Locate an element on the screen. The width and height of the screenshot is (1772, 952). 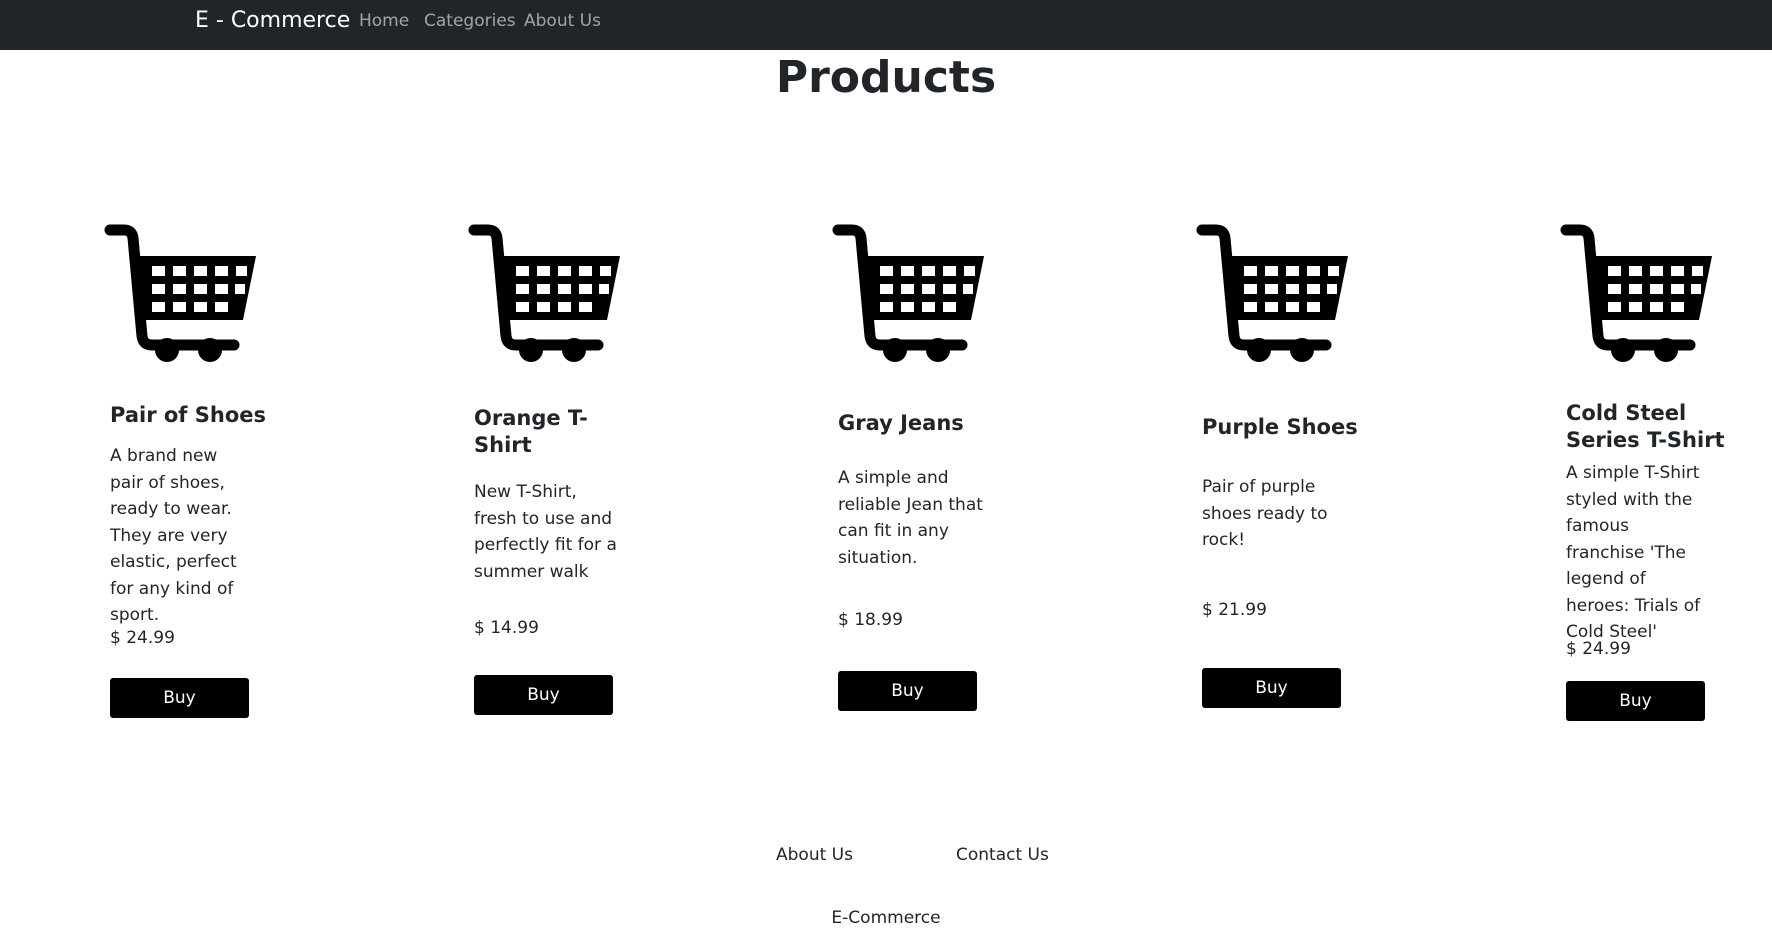
product-title: Orange T-Shirt is located at coordinates (531, 431).